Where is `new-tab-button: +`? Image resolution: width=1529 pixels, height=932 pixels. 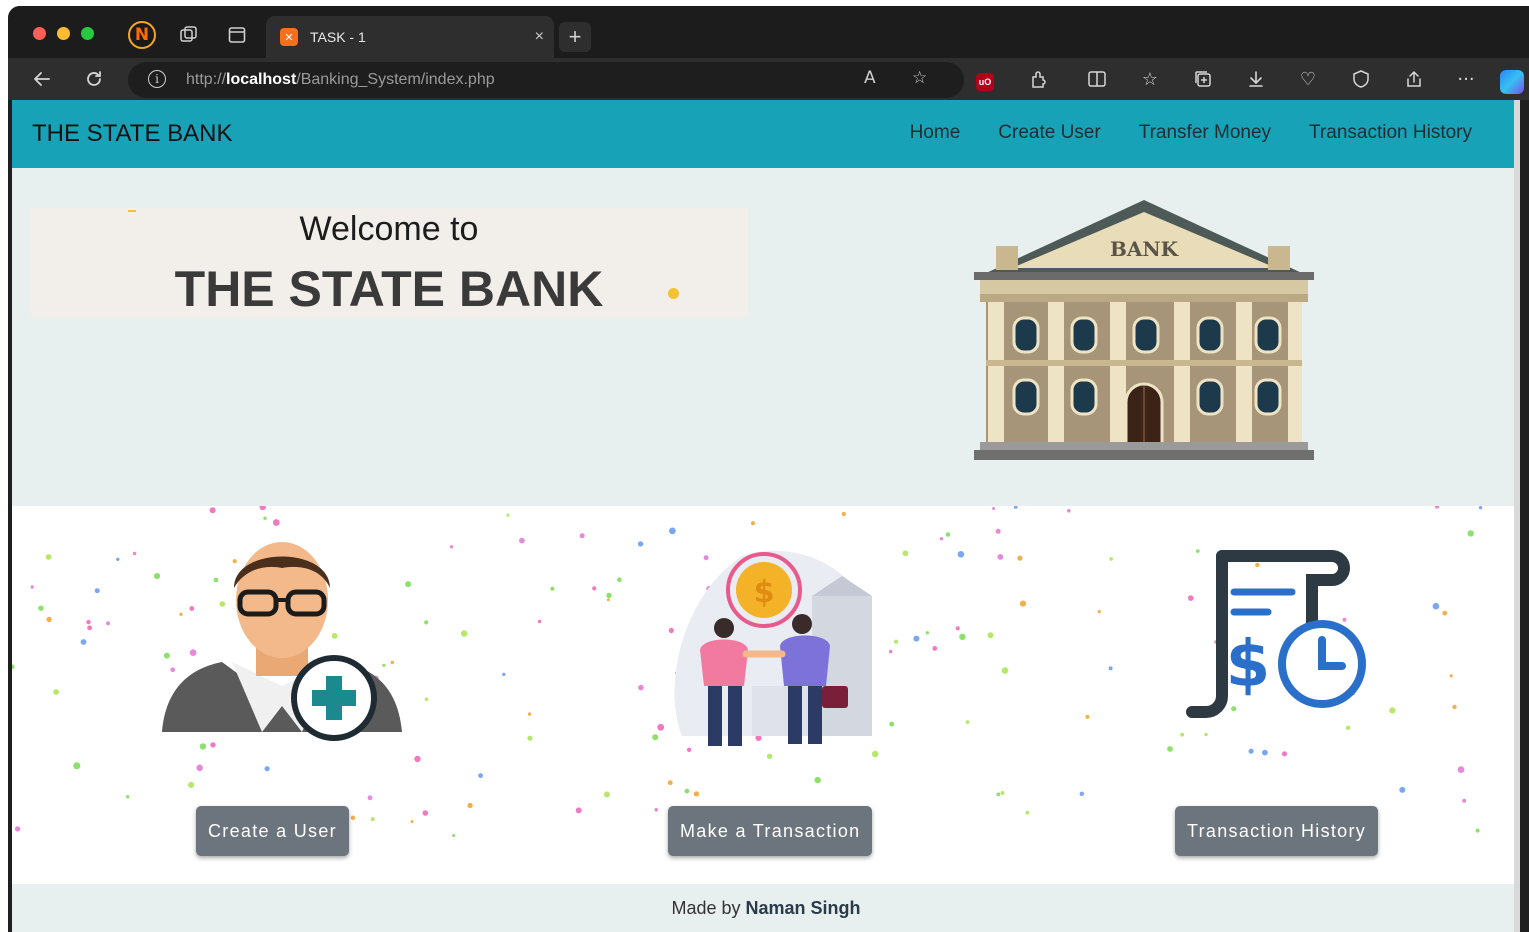 new-tab-button: + is located at coordinates (575, 37).